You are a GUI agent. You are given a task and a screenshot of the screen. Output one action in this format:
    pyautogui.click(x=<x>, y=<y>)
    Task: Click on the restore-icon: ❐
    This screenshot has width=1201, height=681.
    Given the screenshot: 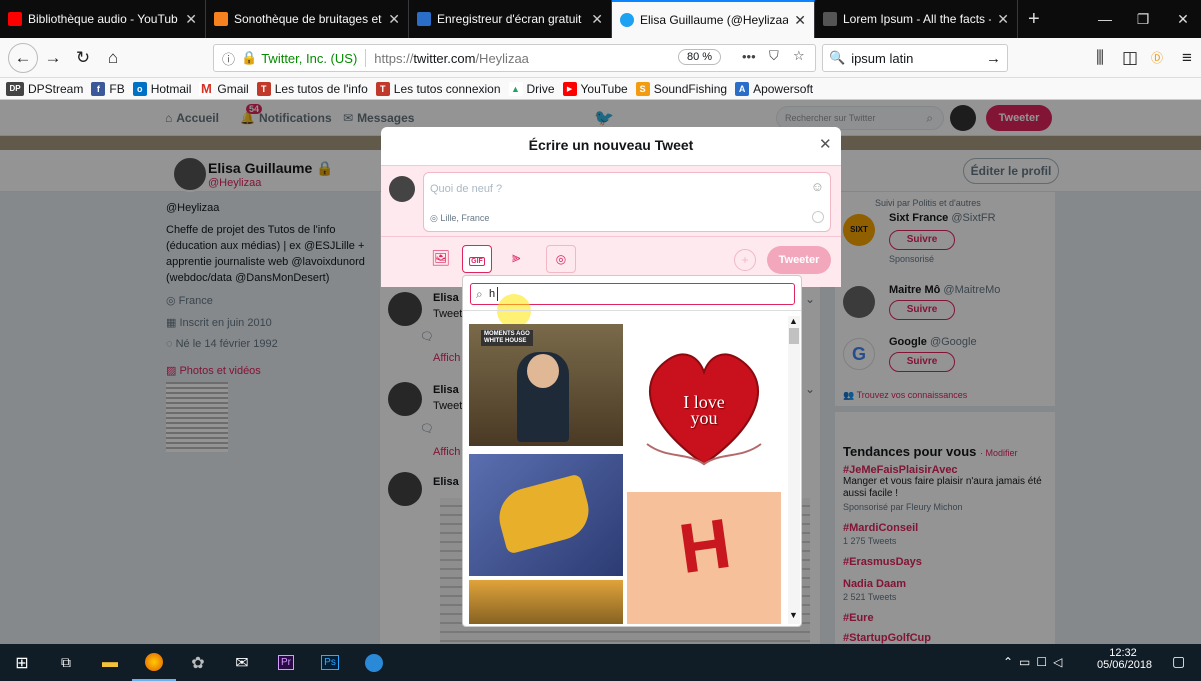 What is the action you would take?
    pyautogui.click(x=1143, y=19)
    